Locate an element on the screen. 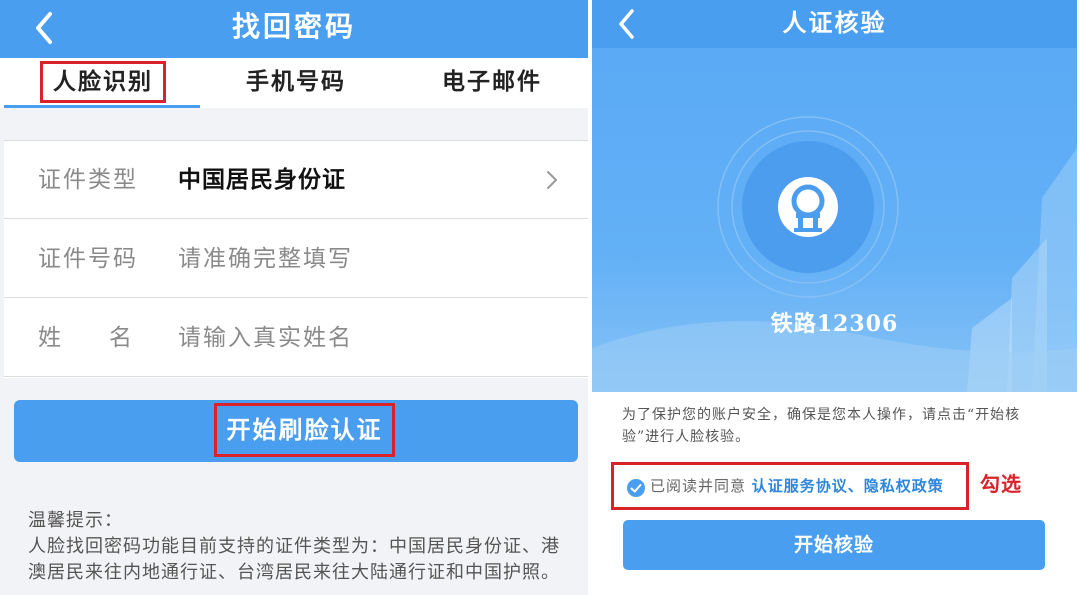  checkbox-checked-icon is located at coordinates (636, 488).